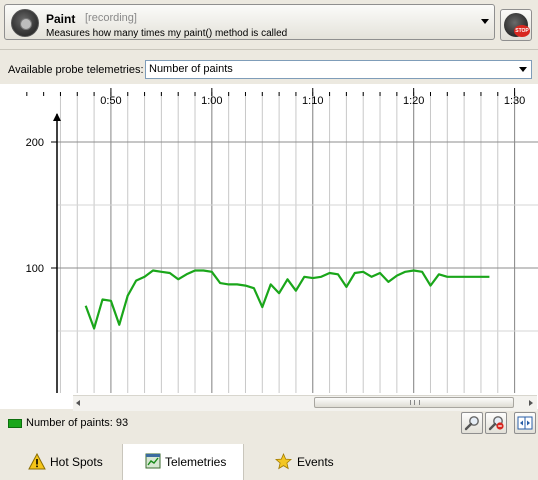  I want to click on view-tabs: Hot Spots Telemetries Events, so click(269, 462).